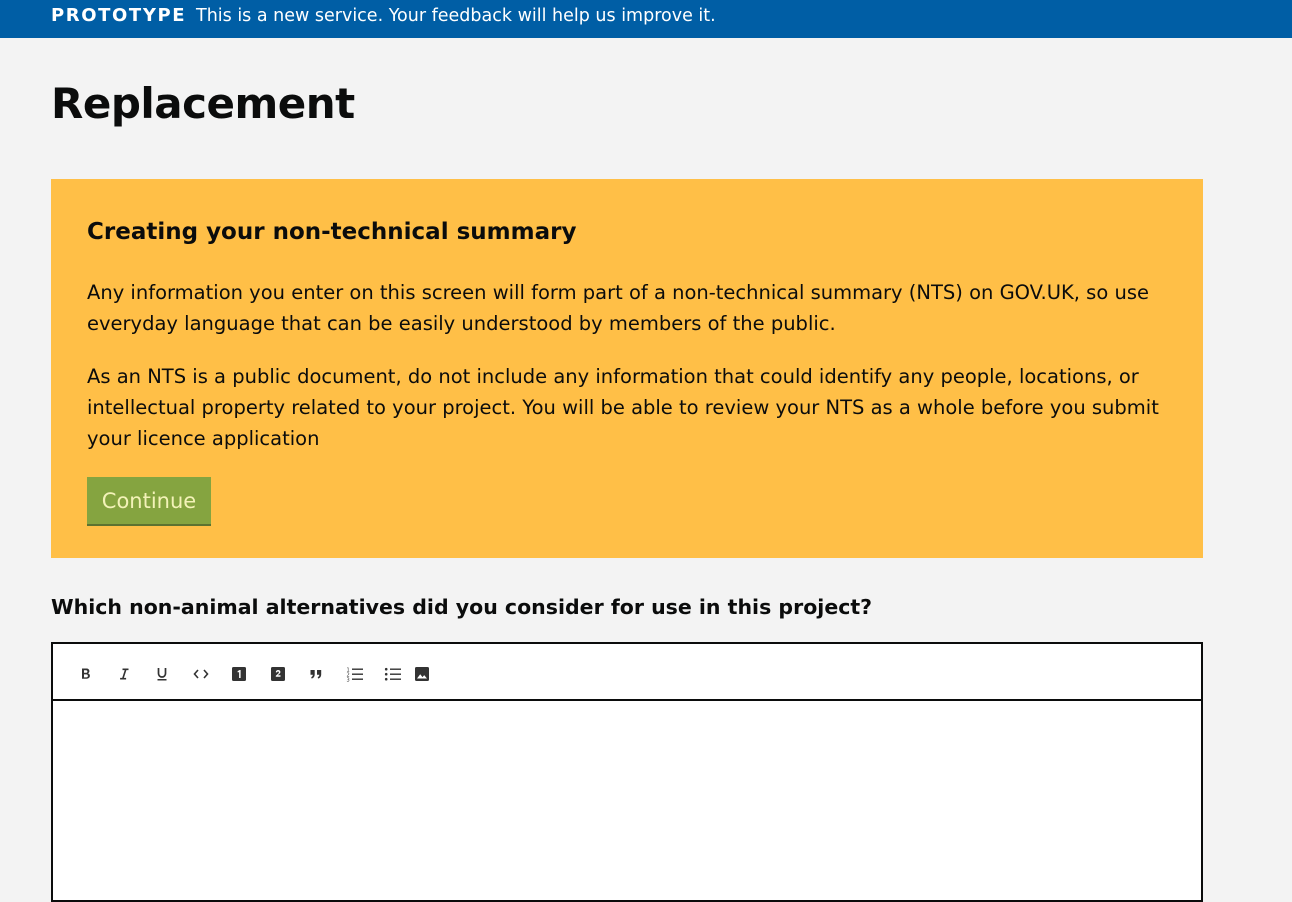  Describe the element at coordinates (393, 674) in the screenshot. I see `bulleted-list-icon` at that location.